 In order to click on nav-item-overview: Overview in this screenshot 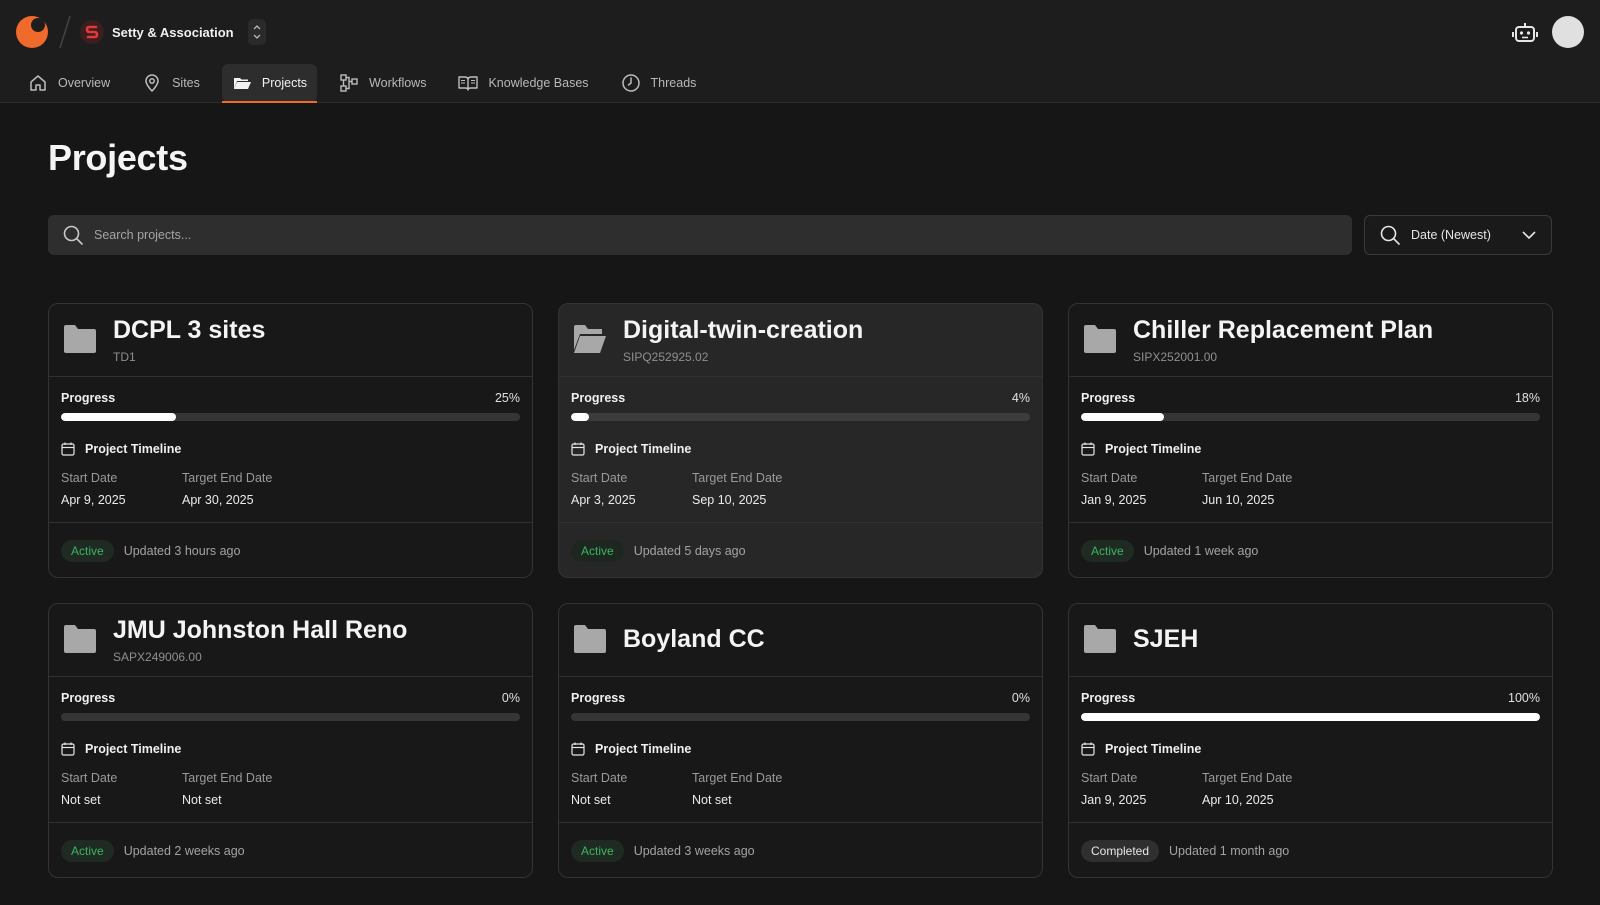, I will do `click(69, 83)`.